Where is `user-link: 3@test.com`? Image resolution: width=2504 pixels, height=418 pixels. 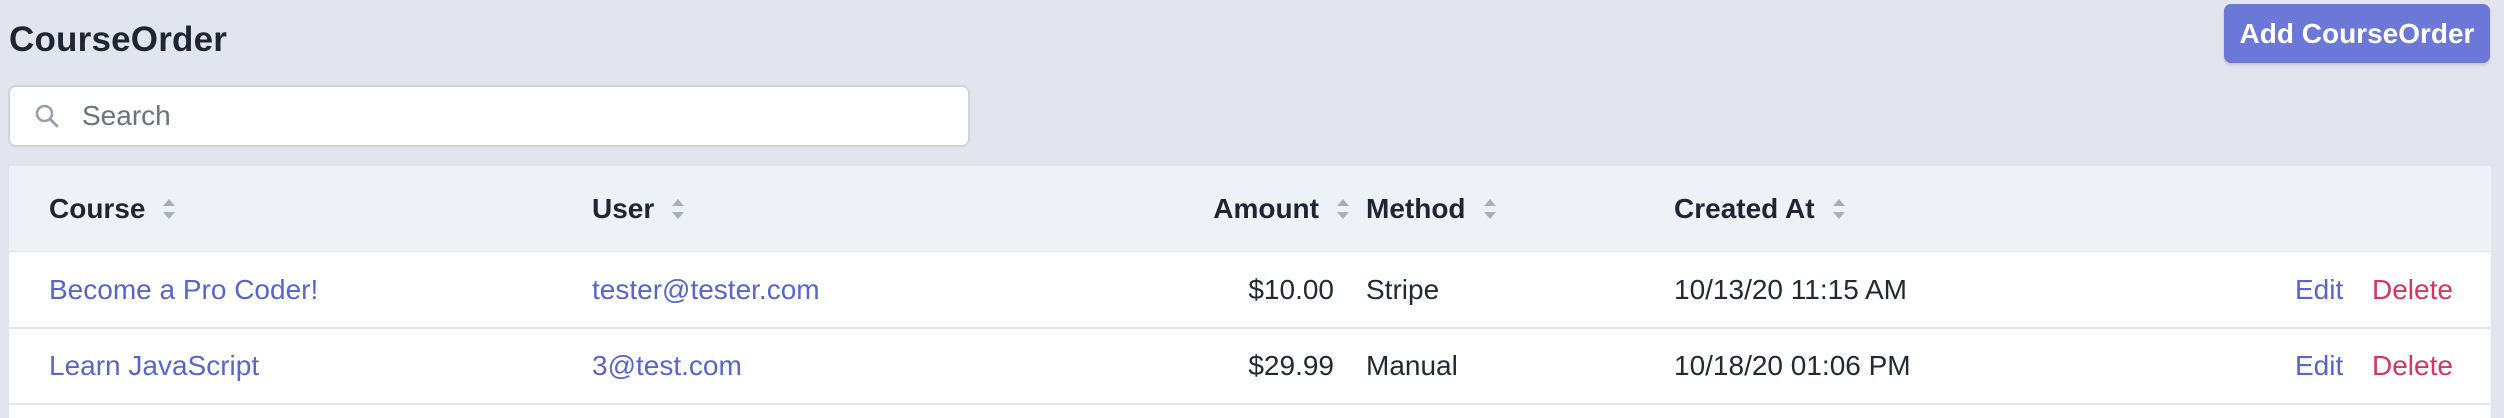 user-link: 3@test.com is located at coordinates (667, 366).